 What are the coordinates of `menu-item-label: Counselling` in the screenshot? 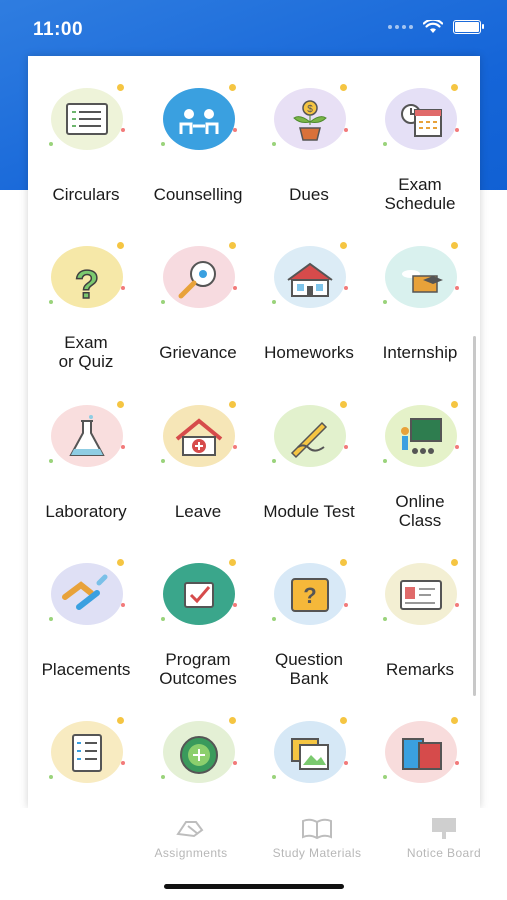 It's located at (198, 194).